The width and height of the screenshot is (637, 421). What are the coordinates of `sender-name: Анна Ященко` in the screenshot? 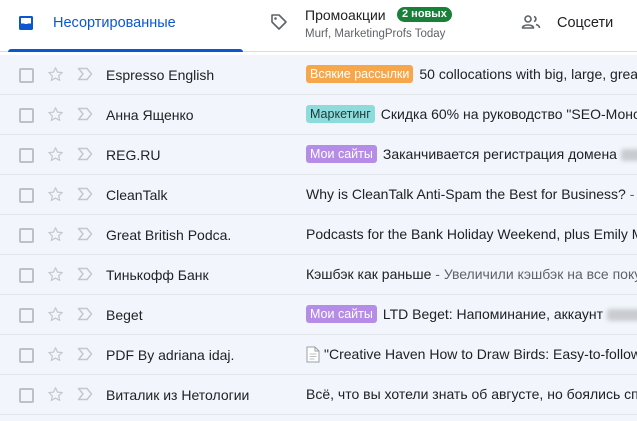 It's located at (150, 115).